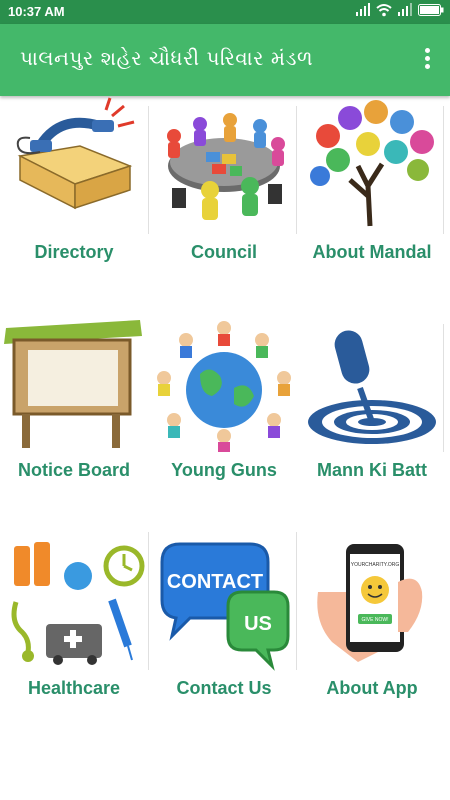 The width and height of the screenshot is (450, 800). What do you see at coordinates (372, 166) in the screenshot?
I see `people-tree-icon` at bounding box center [372, 166].